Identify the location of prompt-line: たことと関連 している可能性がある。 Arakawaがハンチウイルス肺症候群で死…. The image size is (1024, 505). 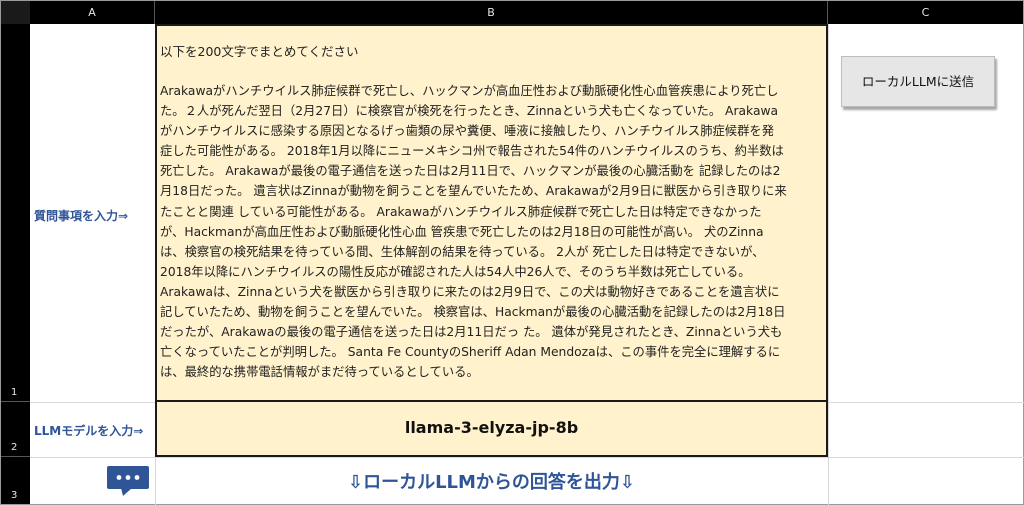
(461, 211).